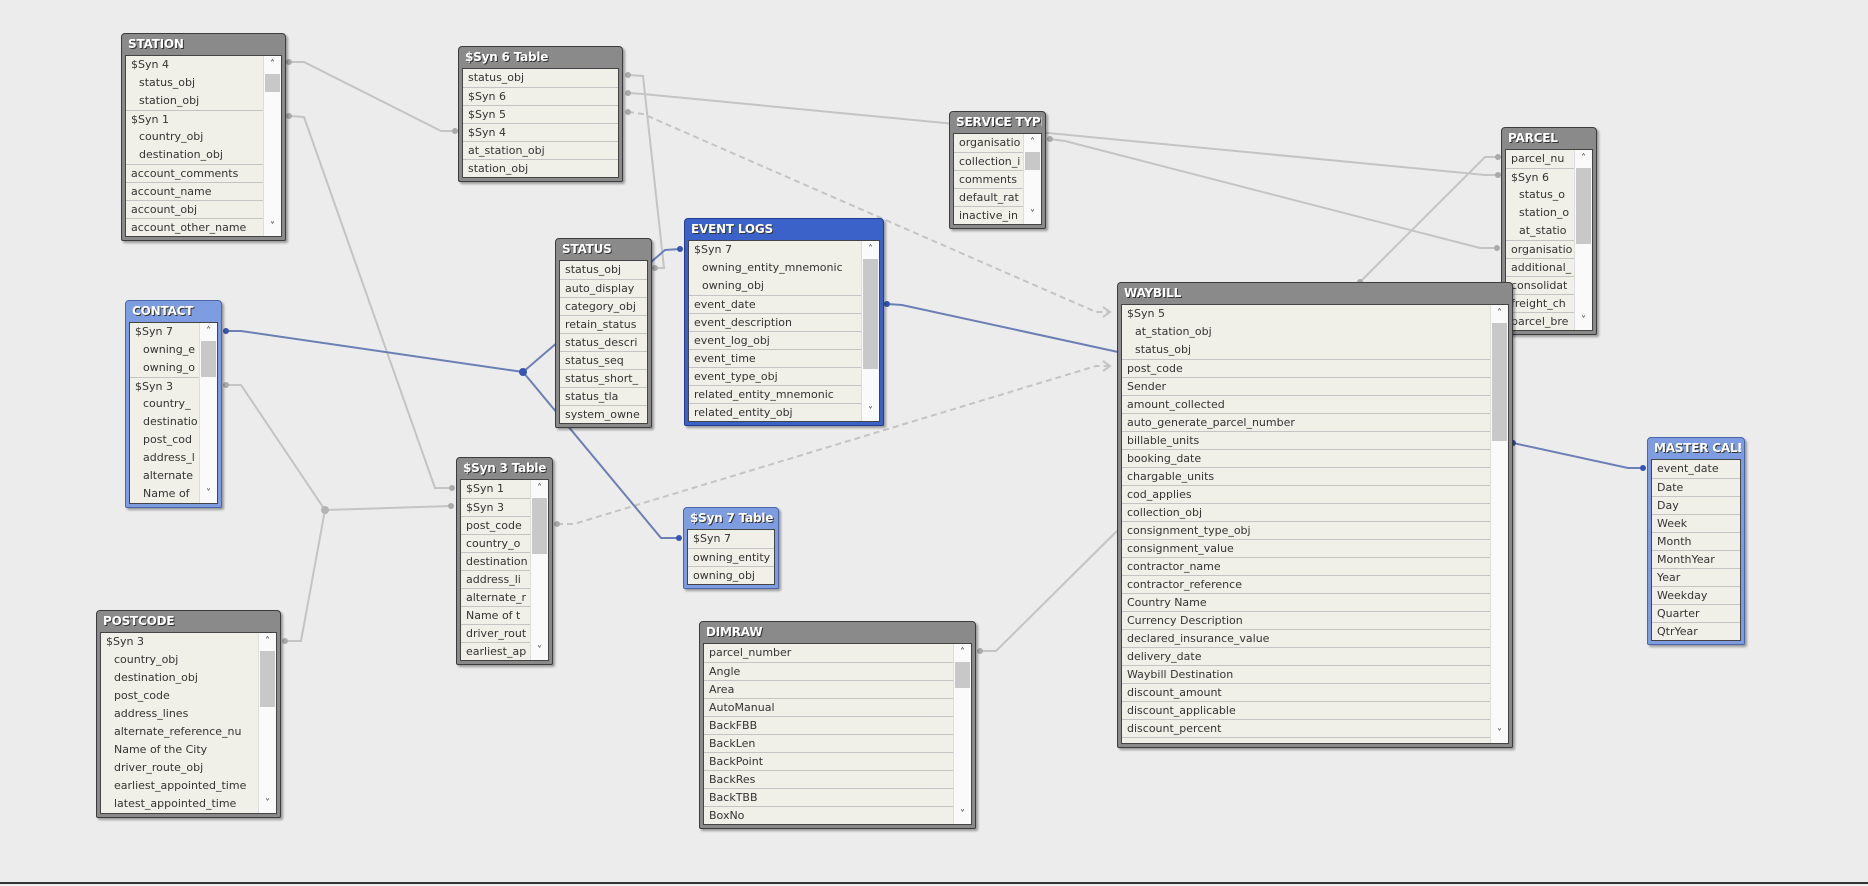 Image resolution: width=1868 pixels, height=886 pixels. I want to click on table-title: $Syn 7 Table, so click(731, 518).